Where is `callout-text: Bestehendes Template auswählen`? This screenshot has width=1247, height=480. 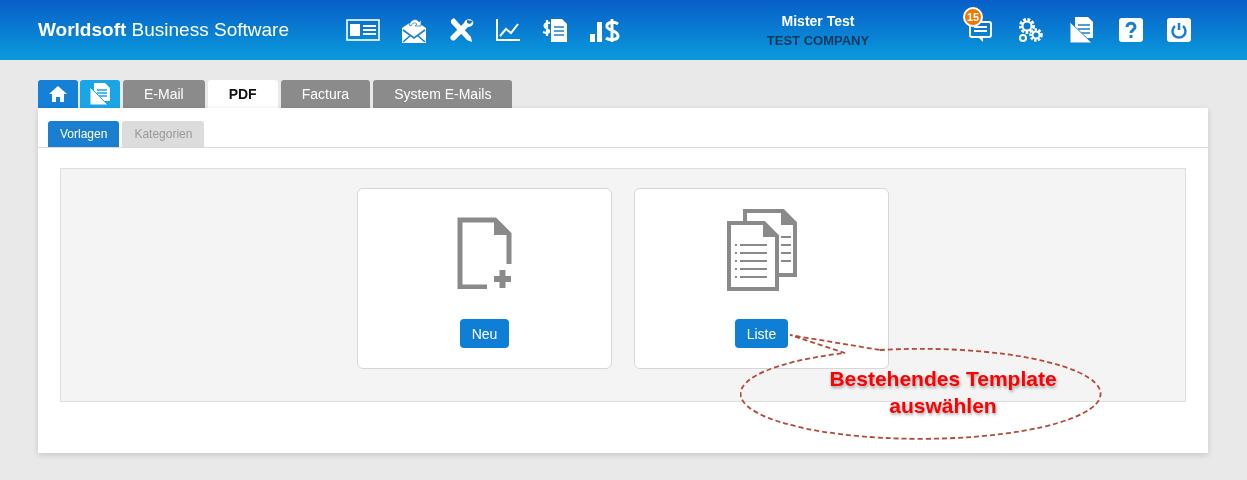 callout-text: Bestehendes Template auswählen is located at coordinates (943, 392).